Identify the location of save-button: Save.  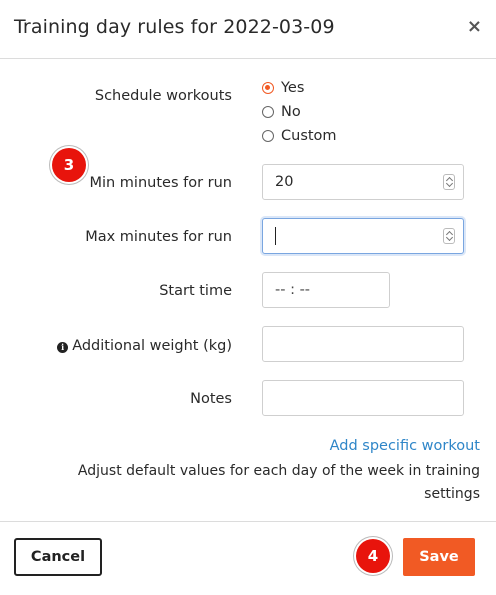
(439, 557).